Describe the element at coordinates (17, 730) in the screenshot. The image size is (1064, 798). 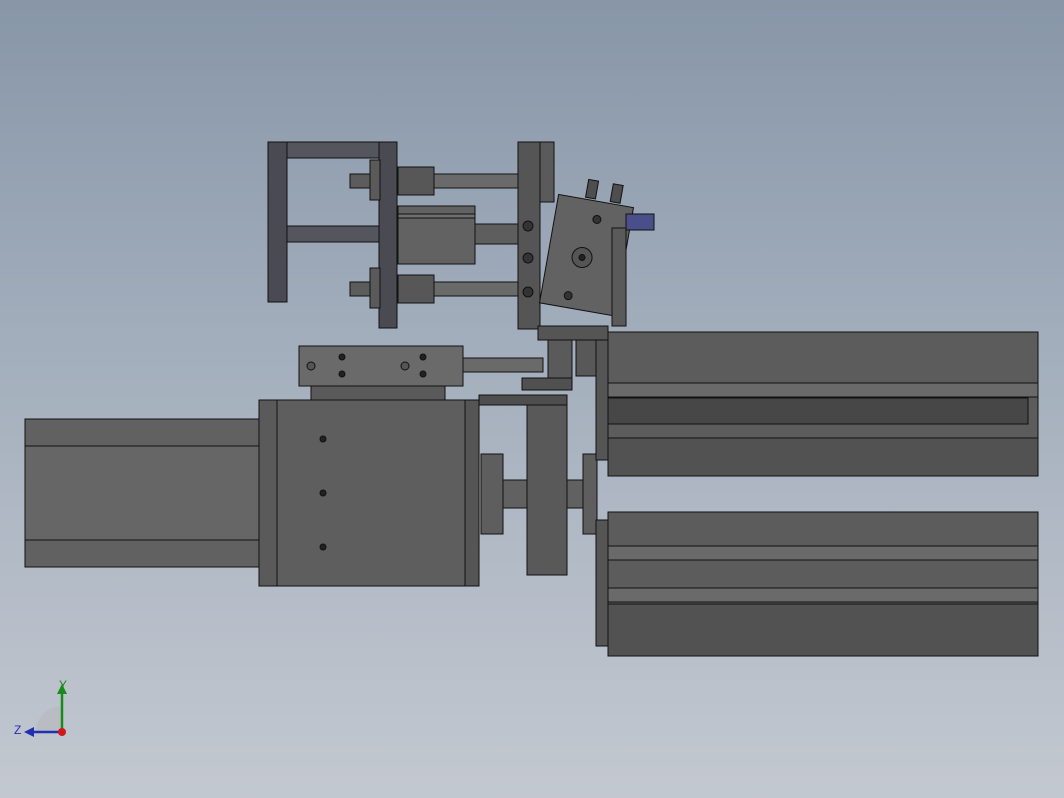
I see `z-axis-label: Z` at that location.